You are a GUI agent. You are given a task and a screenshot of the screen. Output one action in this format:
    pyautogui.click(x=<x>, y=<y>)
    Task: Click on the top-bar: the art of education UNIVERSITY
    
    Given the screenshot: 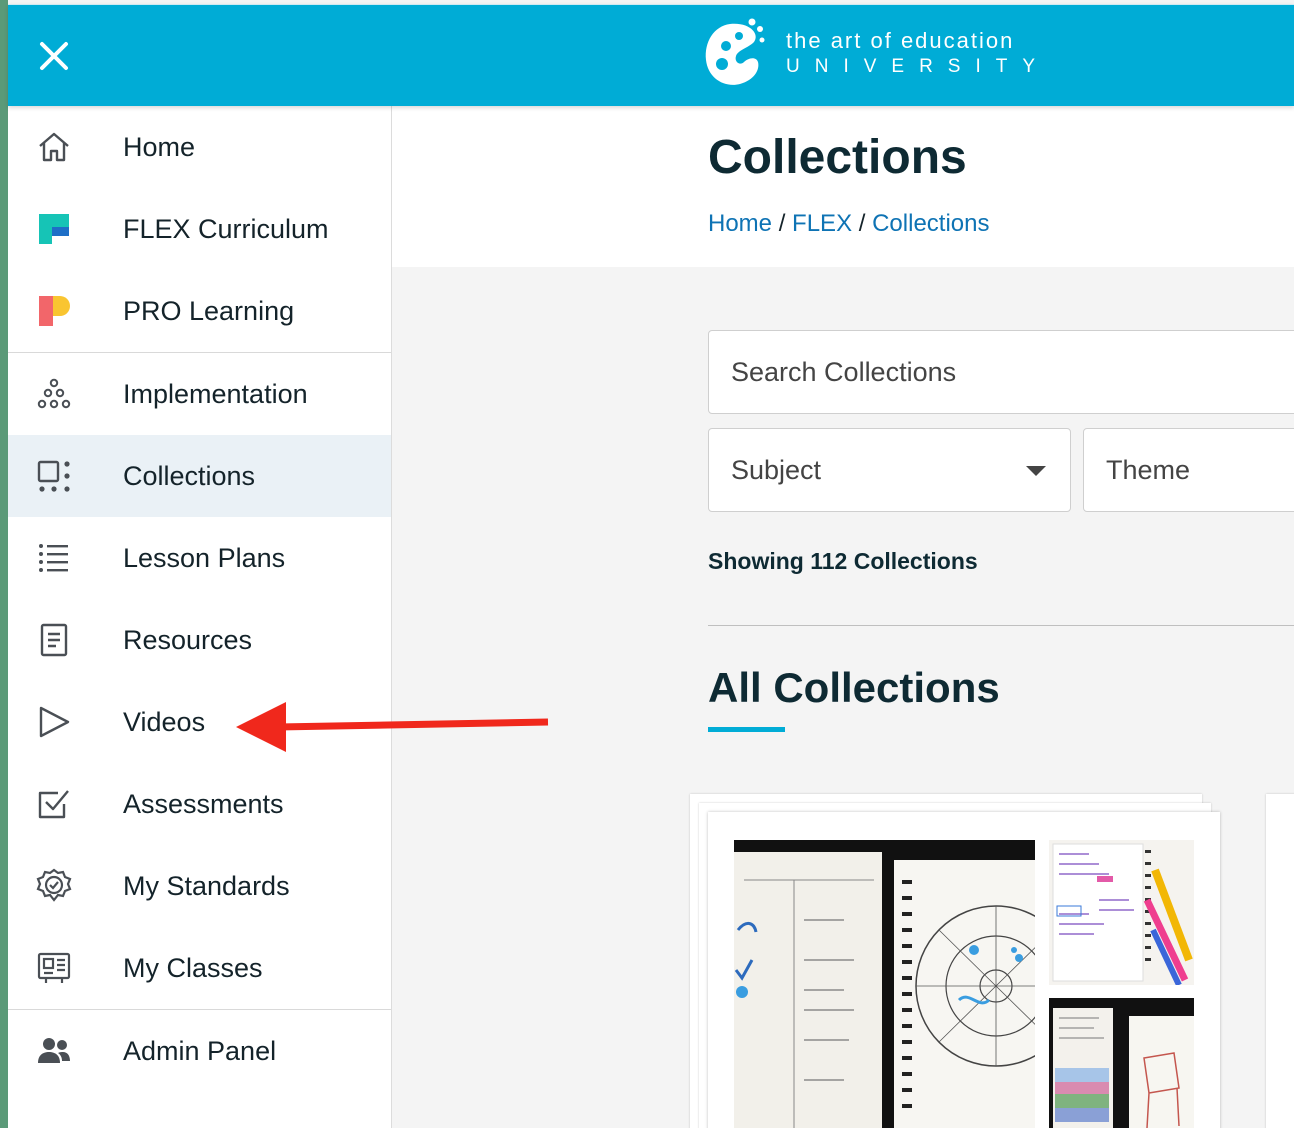 What is the action you would take?
    pyautogui.click(x=651, y=55)
    